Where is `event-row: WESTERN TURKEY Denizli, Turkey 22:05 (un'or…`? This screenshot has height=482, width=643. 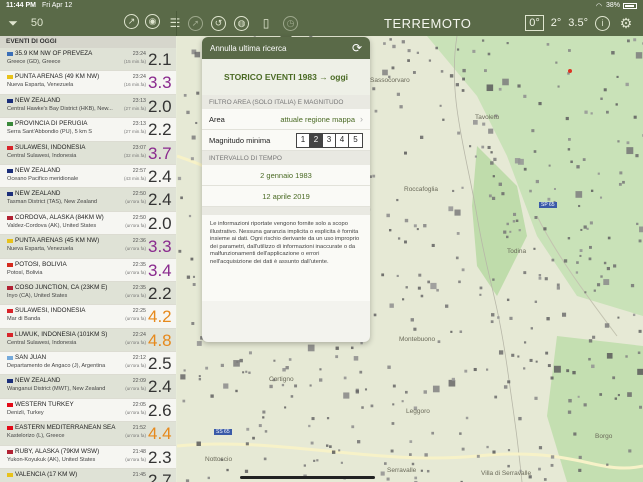
event-row: WESTERN TURKEY Denizli, Turkey 22:05 (un'or… is located at coordinates (88, 411).